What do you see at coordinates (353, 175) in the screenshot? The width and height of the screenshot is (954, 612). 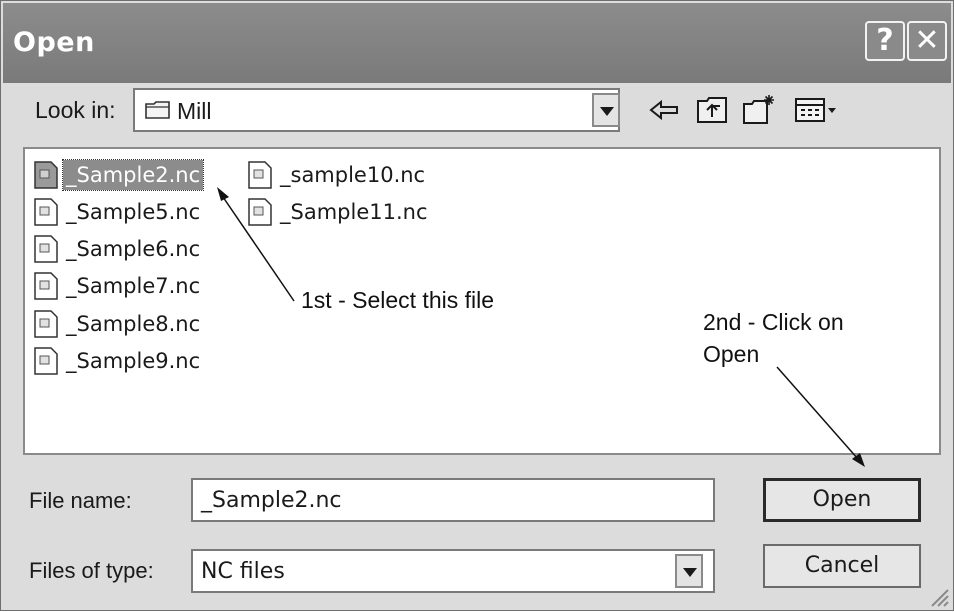 I see `file-name: _sample10.nc` at bounding box center [353, 175].